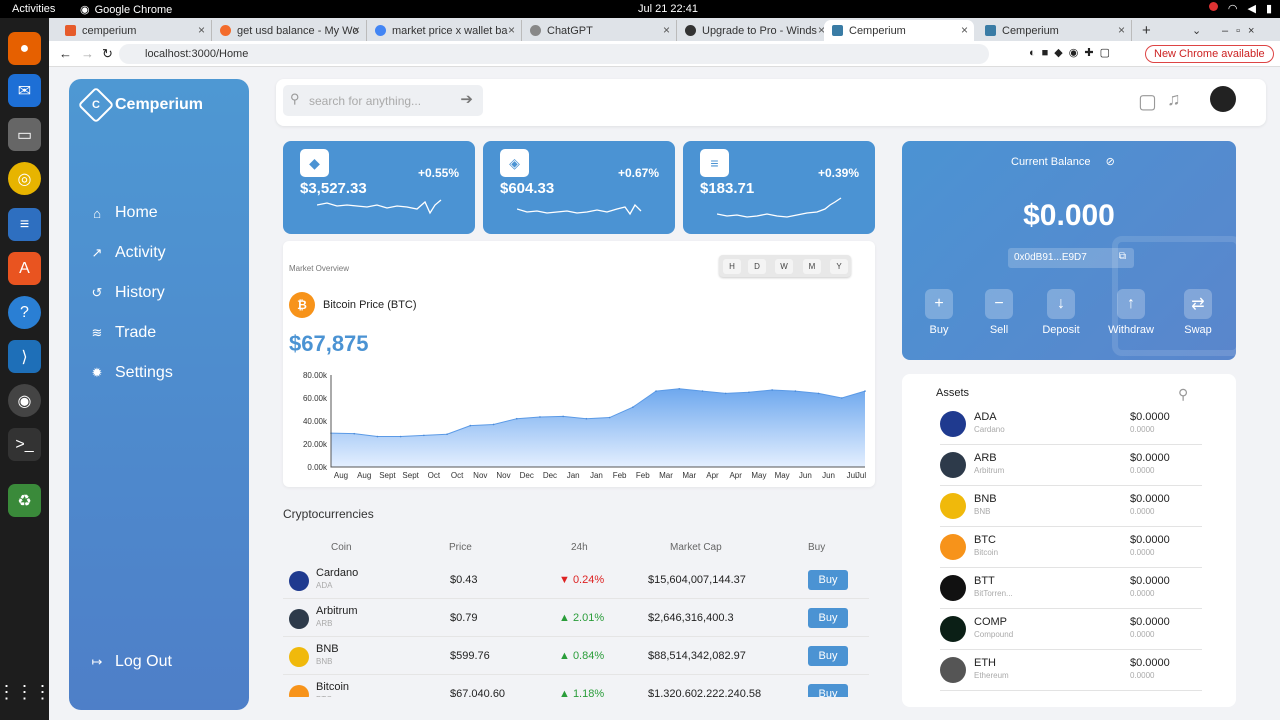 The height and width of the screenshot is (720, 1280). What do you see at coordinates (1147, 101) in the screenshot?
I see `chat-icon: ▢` at bounding box center [1147, 101].